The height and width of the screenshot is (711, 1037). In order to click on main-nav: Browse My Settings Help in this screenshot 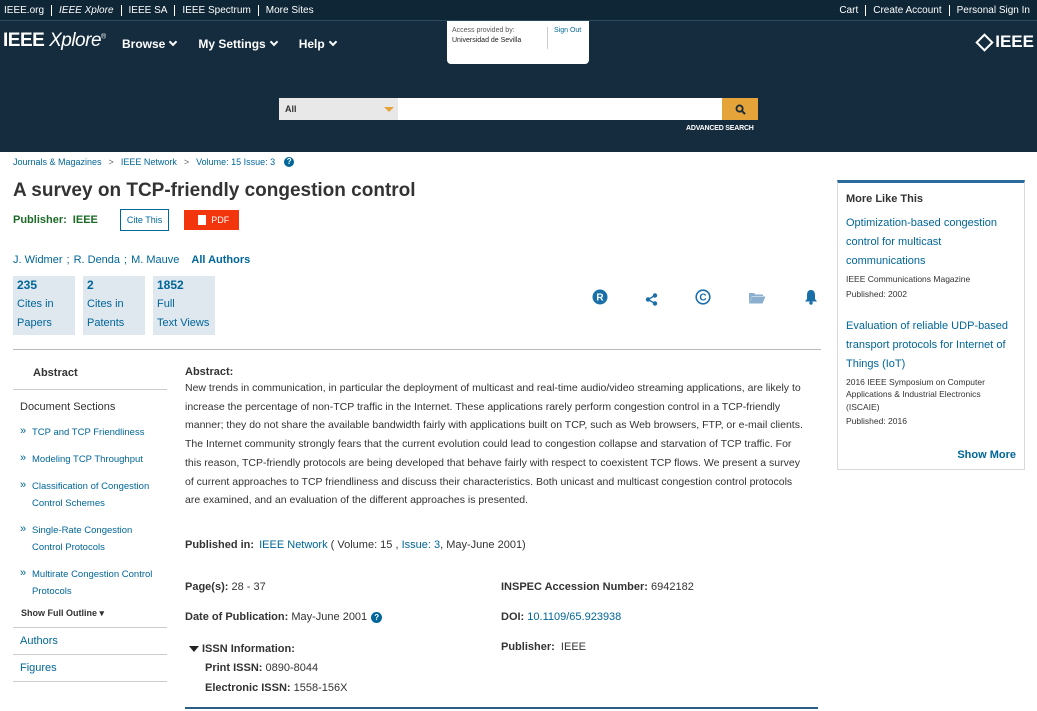, I will do `click(240, 44)`.